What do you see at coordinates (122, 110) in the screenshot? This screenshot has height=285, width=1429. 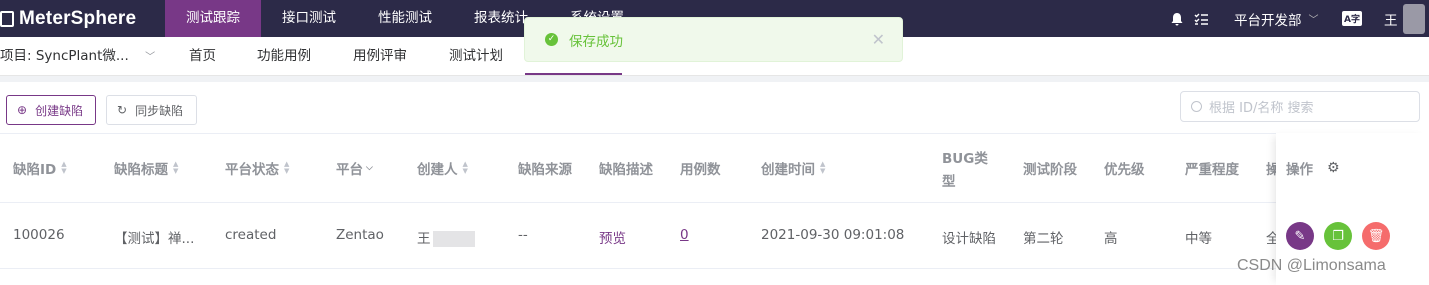 I see `refresh-icon: ↻` at bounding box center [122, 110].